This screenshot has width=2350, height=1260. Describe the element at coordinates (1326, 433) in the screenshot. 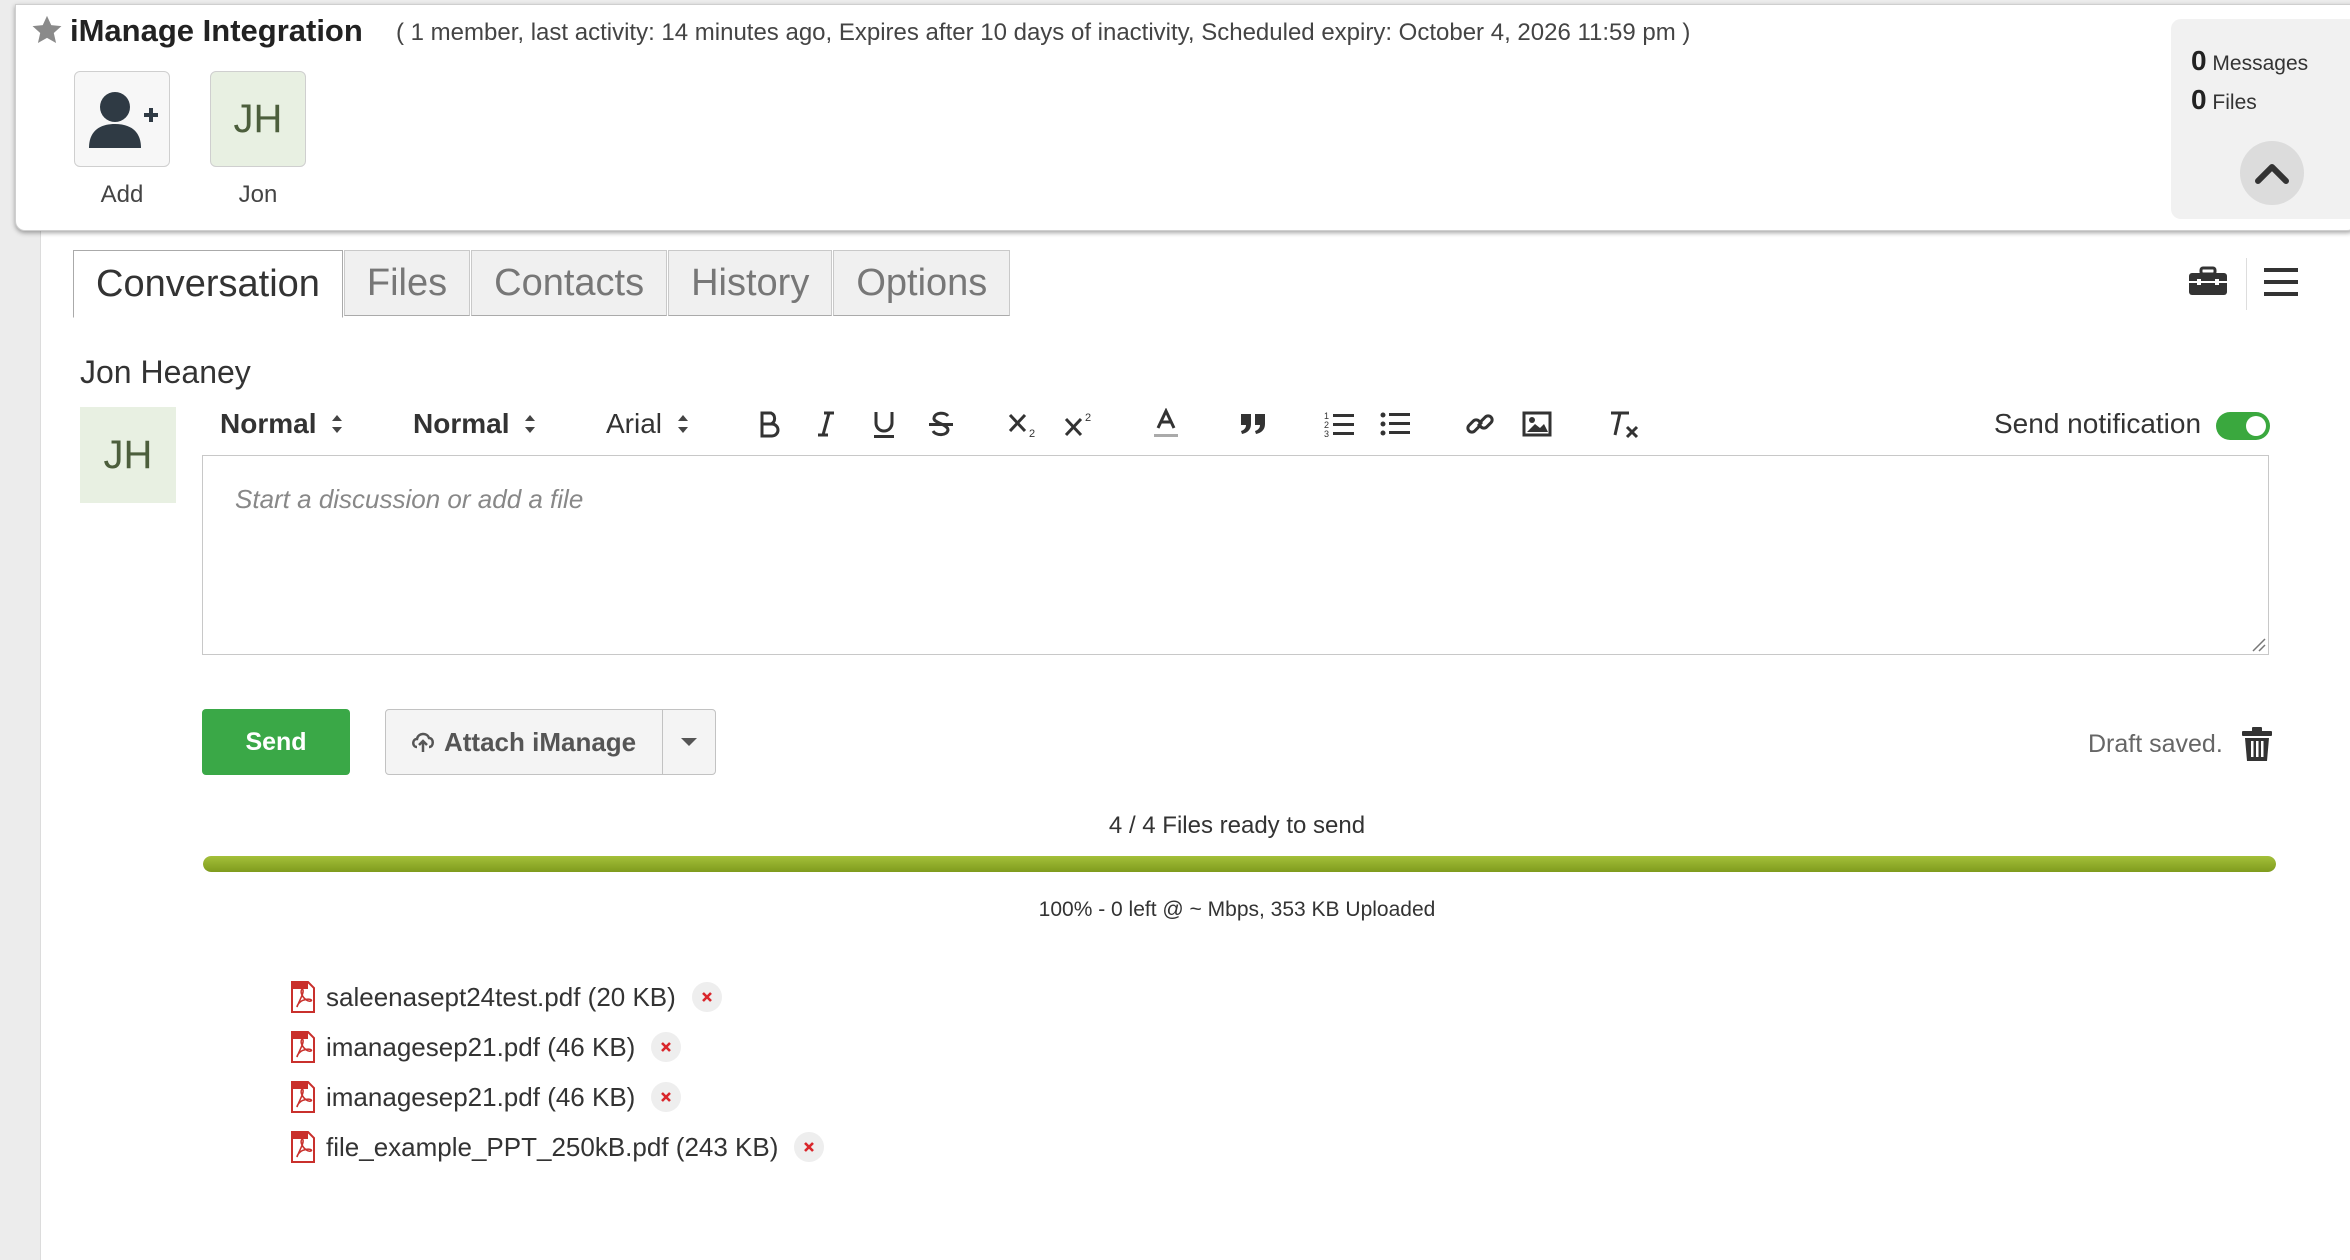

I see `svg-text: 3` at that location.